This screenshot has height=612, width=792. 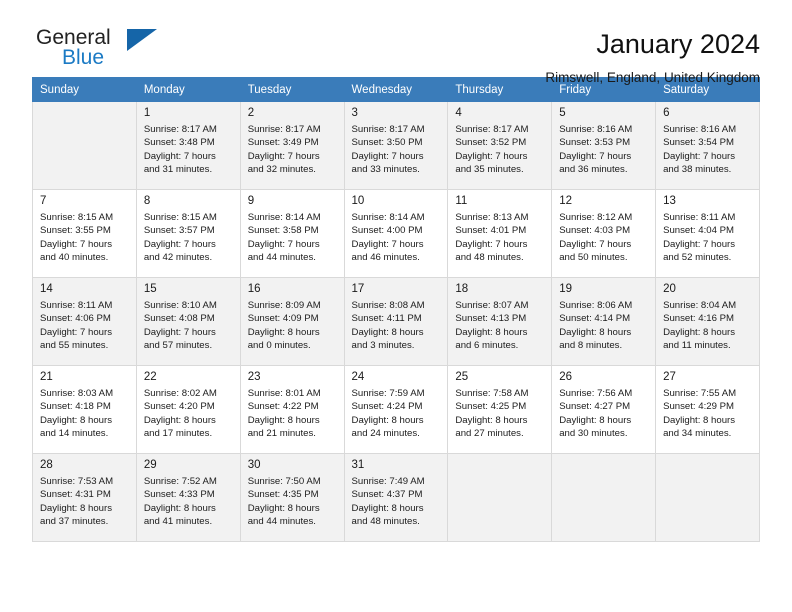 I want to click on daylight-text-line2: and 27 minutes., so click(x=489, y=434).